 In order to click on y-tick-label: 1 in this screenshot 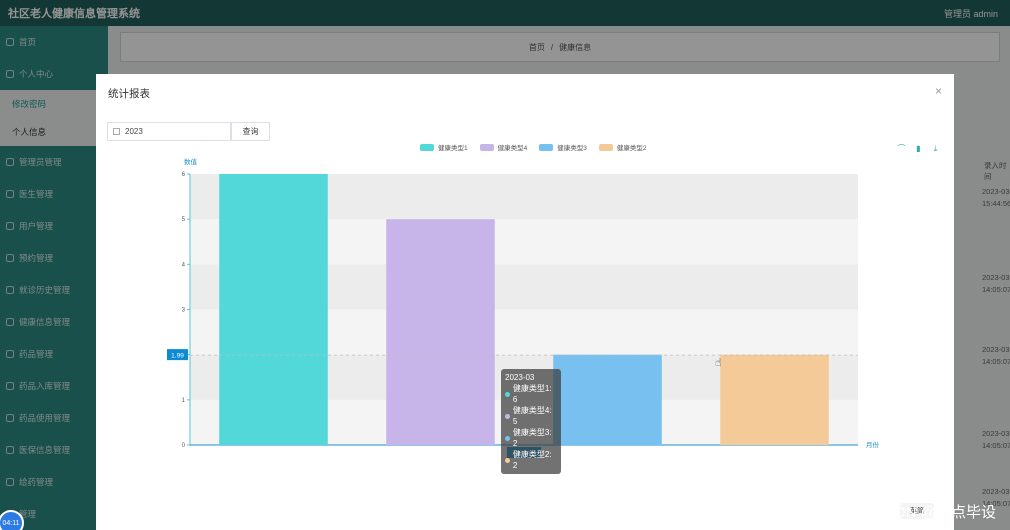, I will do `click(184, 401)`.